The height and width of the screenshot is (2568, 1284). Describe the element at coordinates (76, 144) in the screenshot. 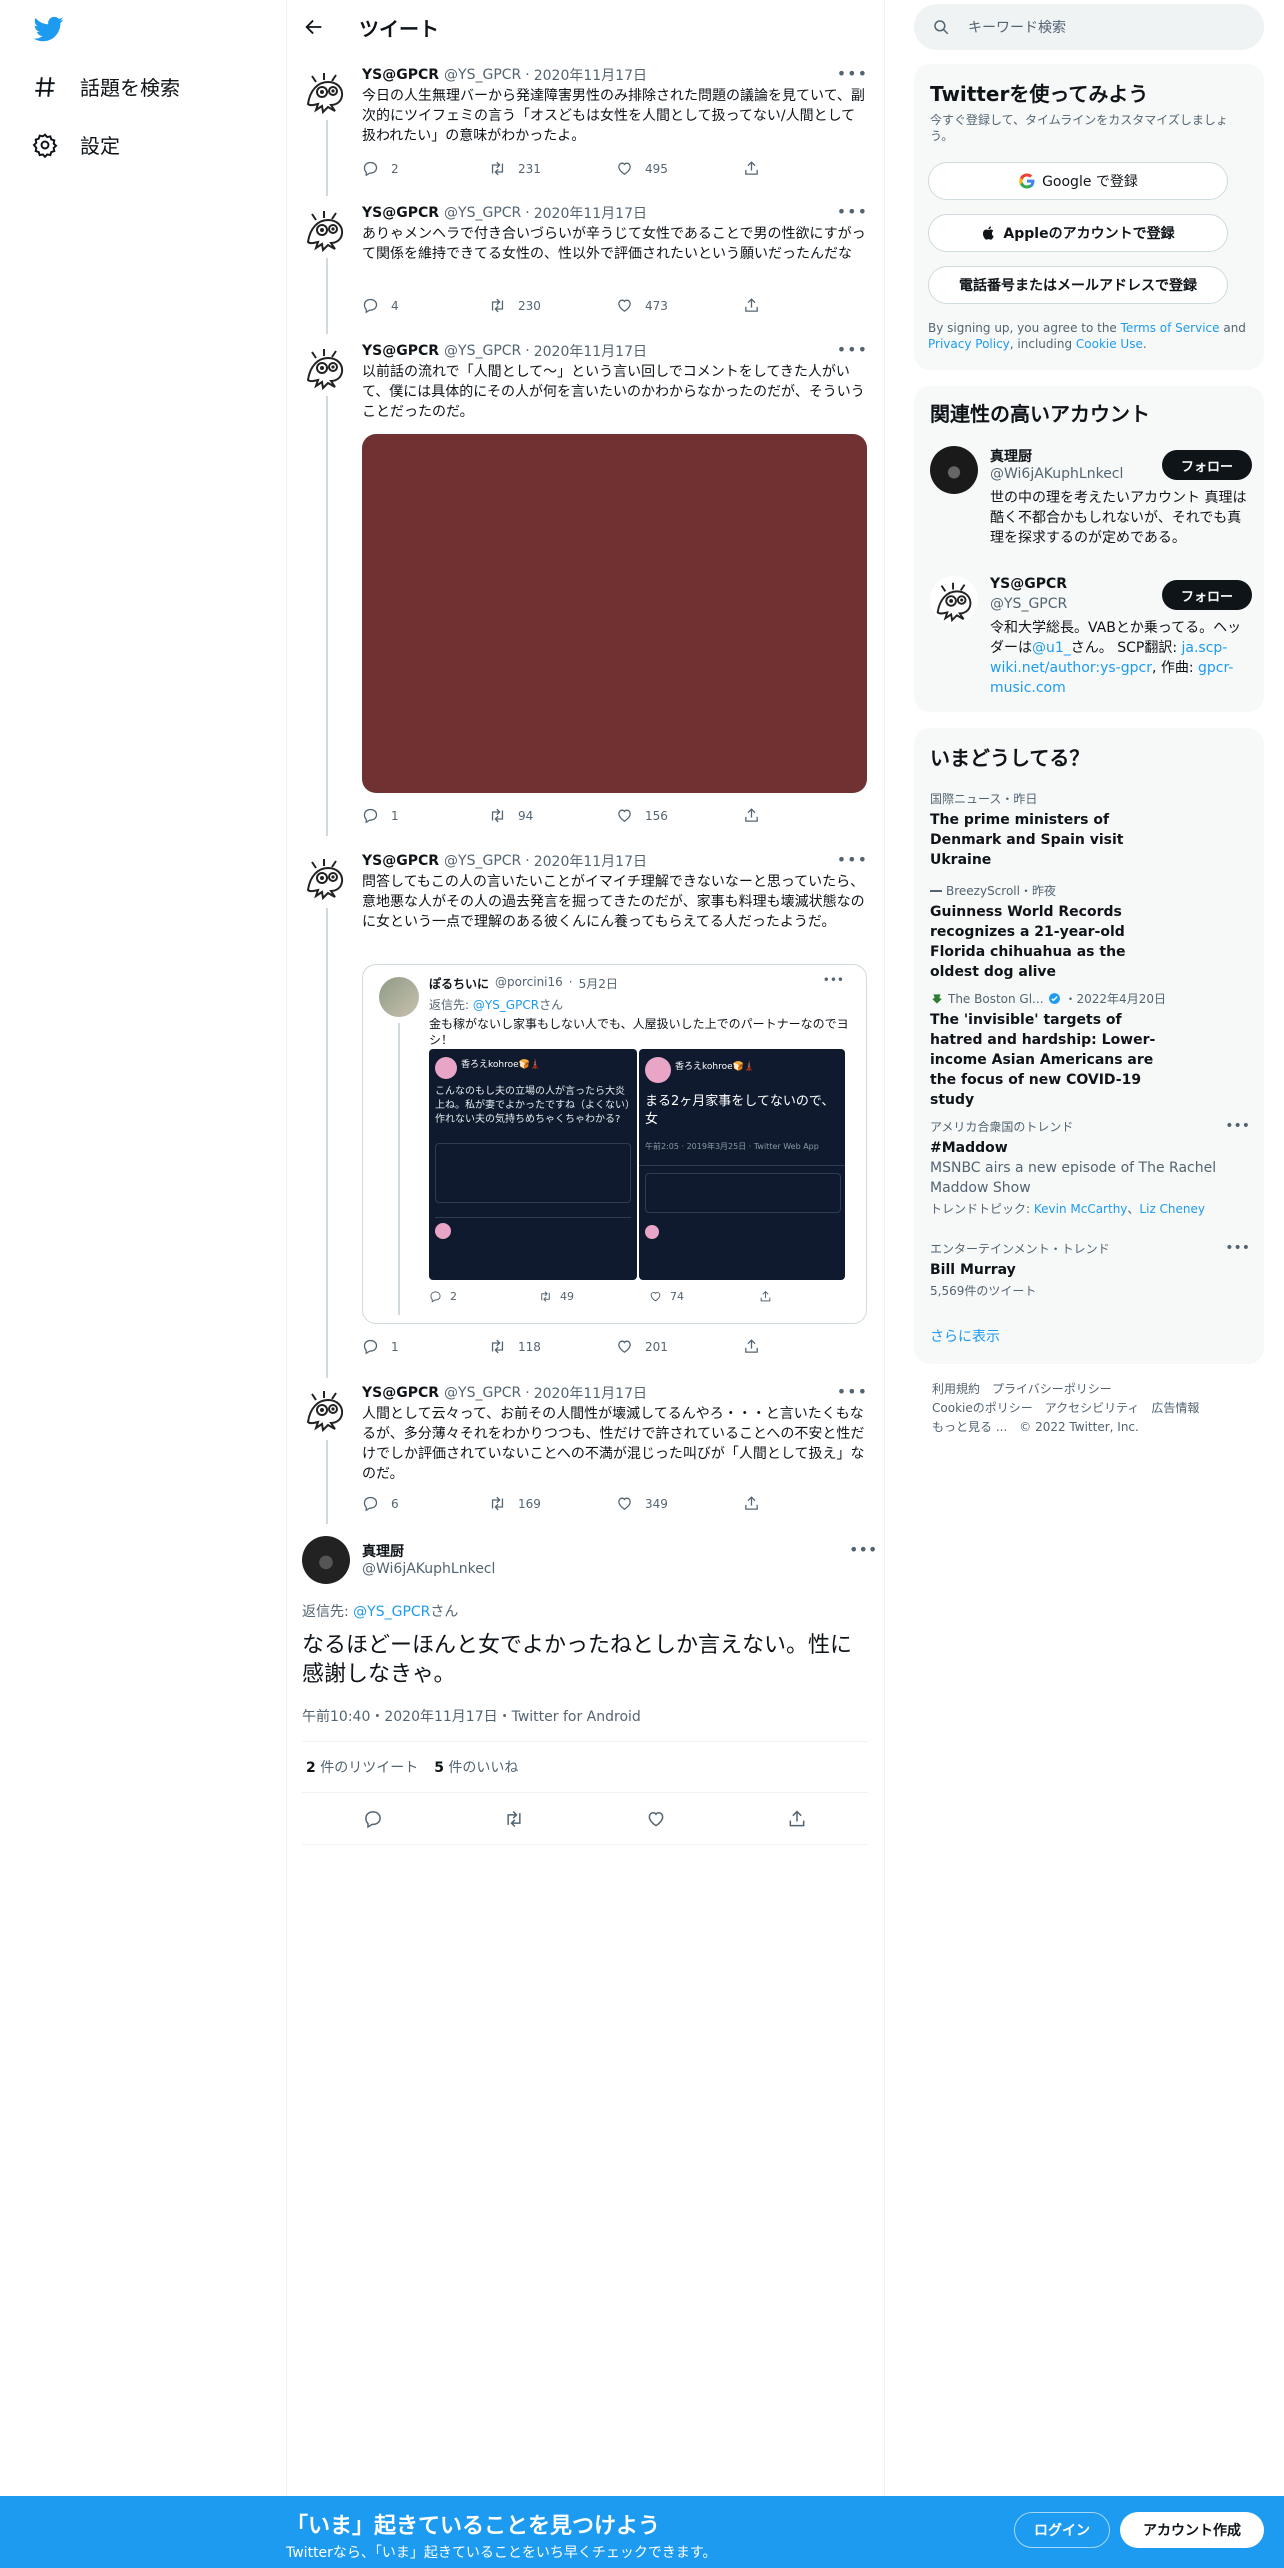

I see `nav-settings: 設定` at that location.